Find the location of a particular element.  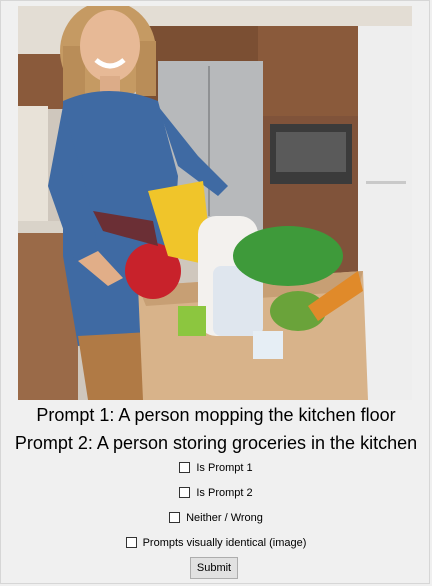

neither-wrong-option: Neither / Wrong is located at coordinates (216, 518).